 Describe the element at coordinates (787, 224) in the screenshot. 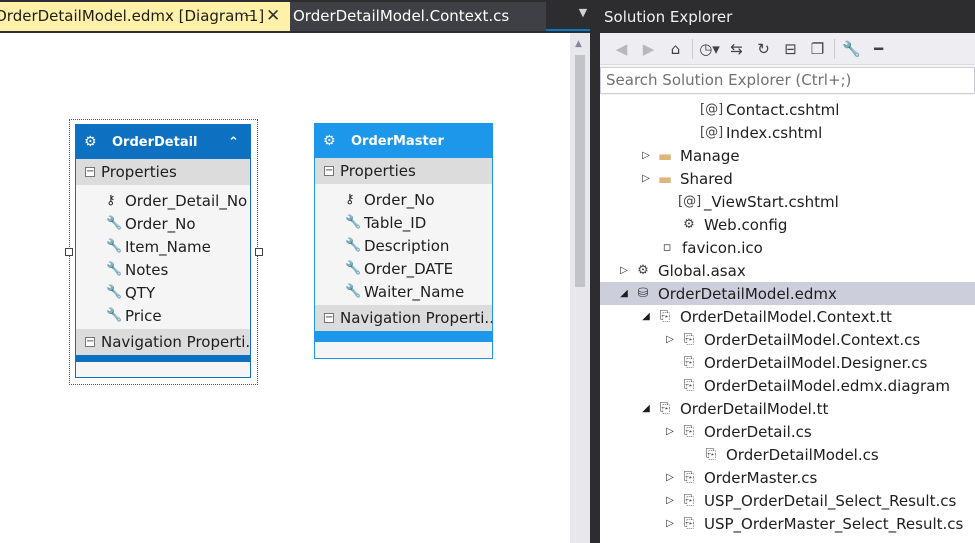

I see `tree-item: ⚙ Web.config` at that location.